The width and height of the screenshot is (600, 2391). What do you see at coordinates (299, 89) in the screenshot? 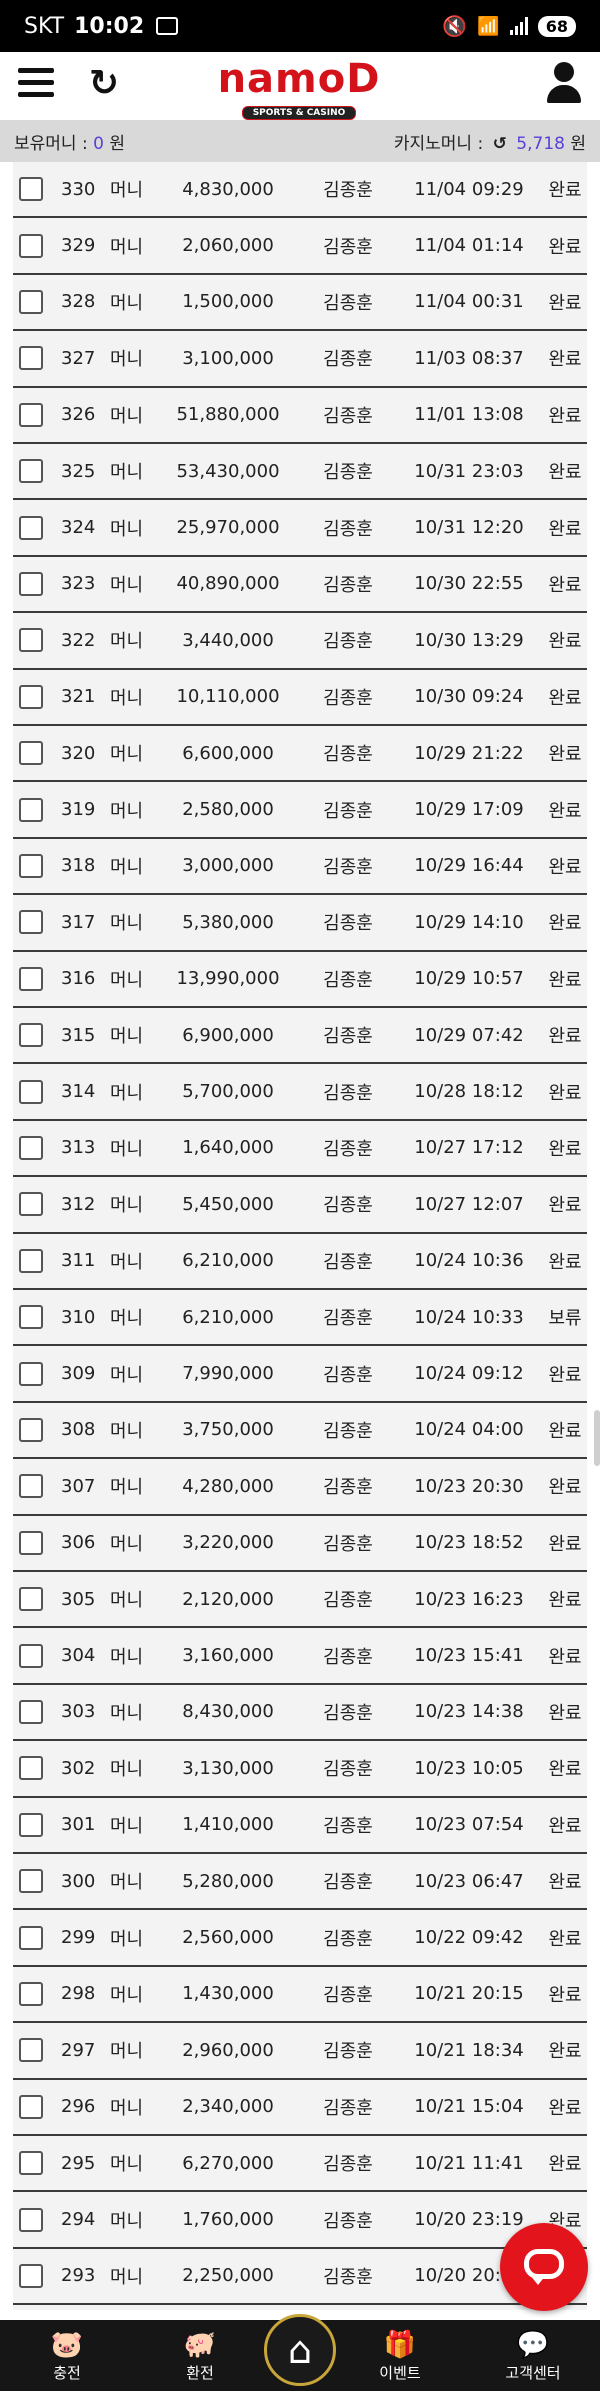
I see `brand-logo: namoD SPORTS & CASINO` at bounding box center [299, 89].